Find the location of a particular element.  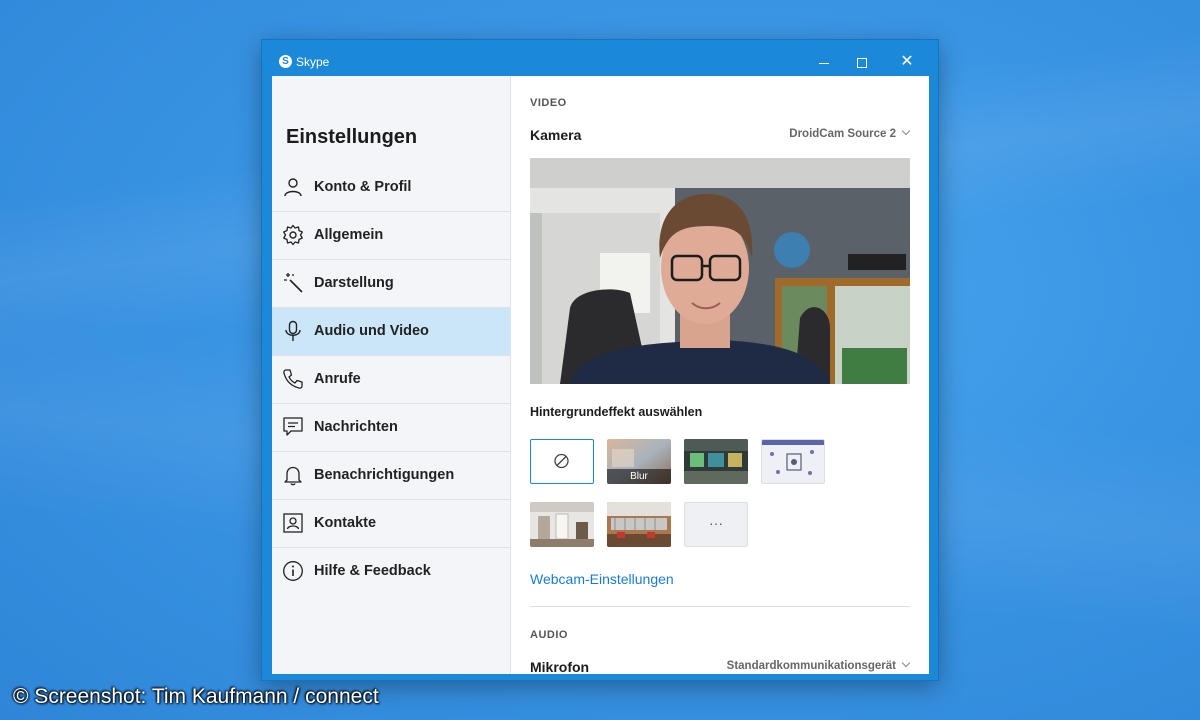

title-bar: S Skype ✕ is located at coordinates (600, 58).